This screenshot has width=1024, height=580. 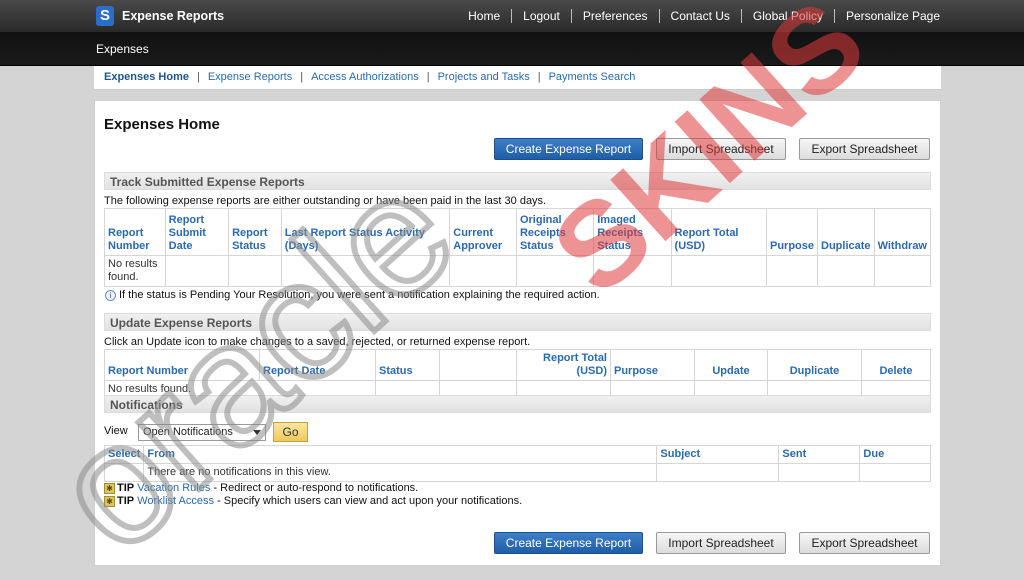 I want to click on table-row: No results found., so click(x=518, y=271).